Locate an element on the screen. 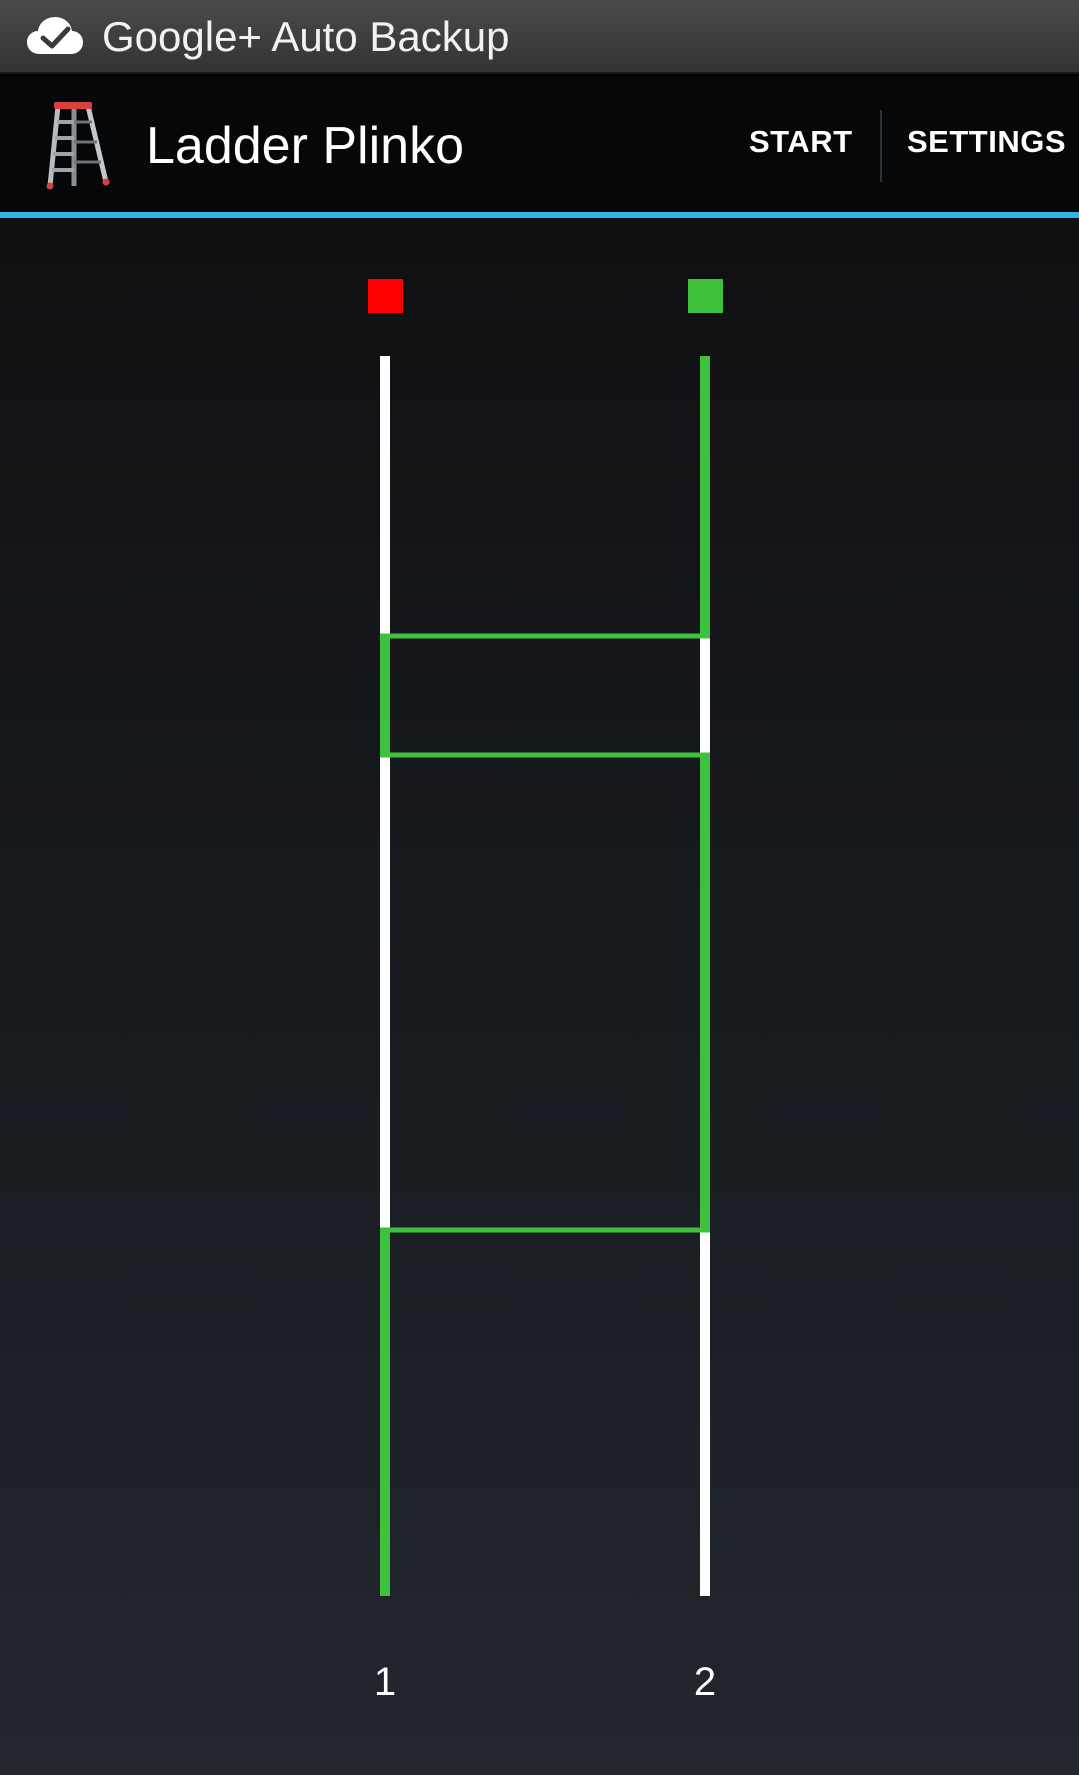 The width and height of the screenshot is (1079, 1775). lane-1-label: 1 is located at coordinates (385, 1682).